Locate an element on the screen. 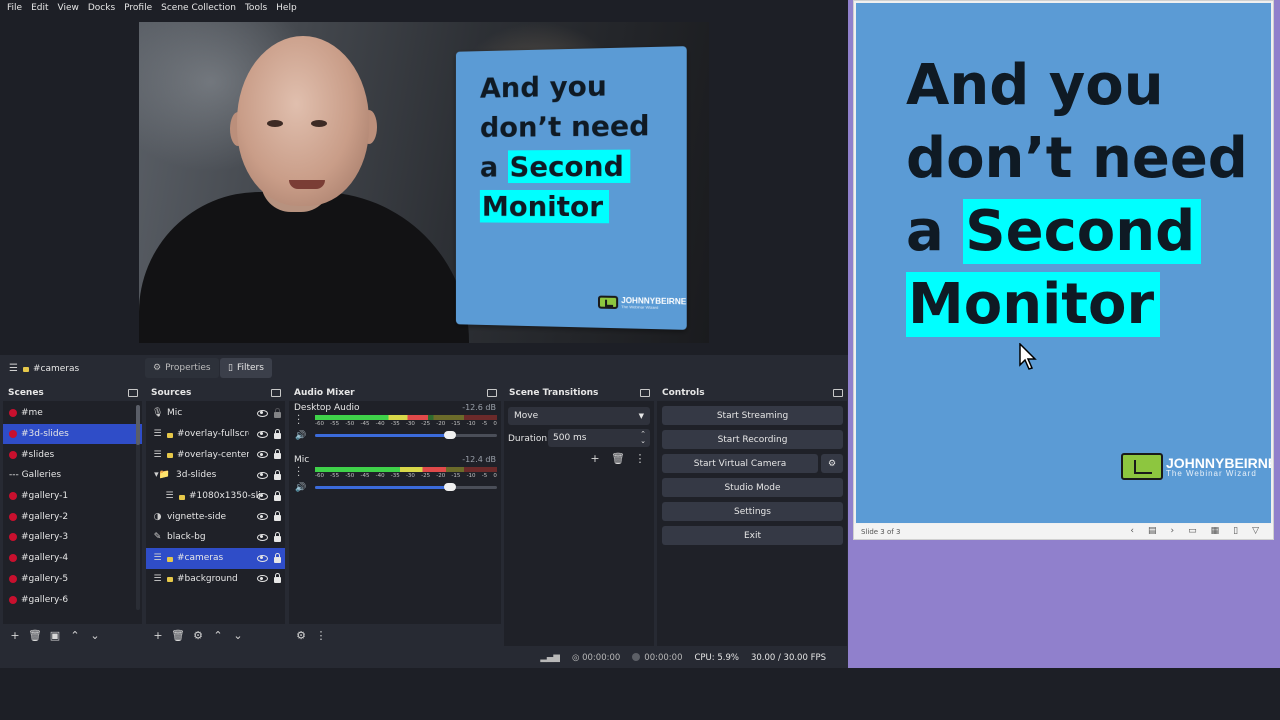 Image resolution: width=1280 pixels, height=720 pixels. slide-sorter-icon: ▦ is located at coordinates (1215, 531).